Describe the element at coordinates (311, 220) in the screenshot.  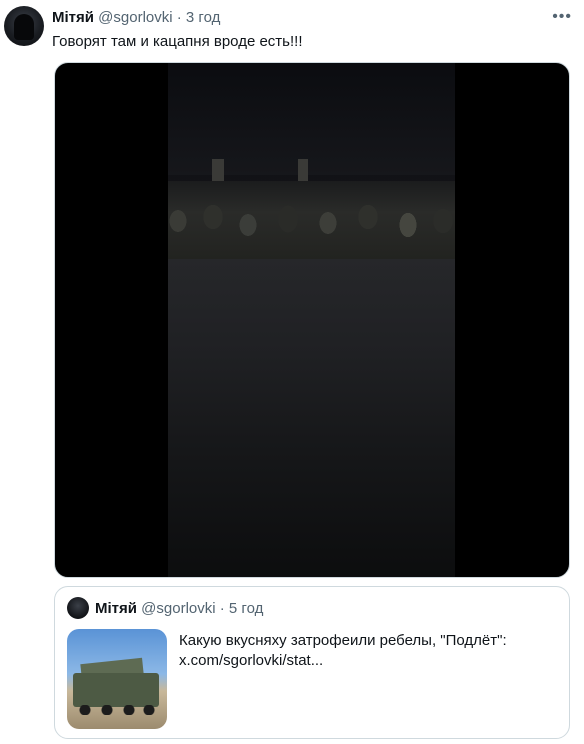
I see `video-crowd` at that location.